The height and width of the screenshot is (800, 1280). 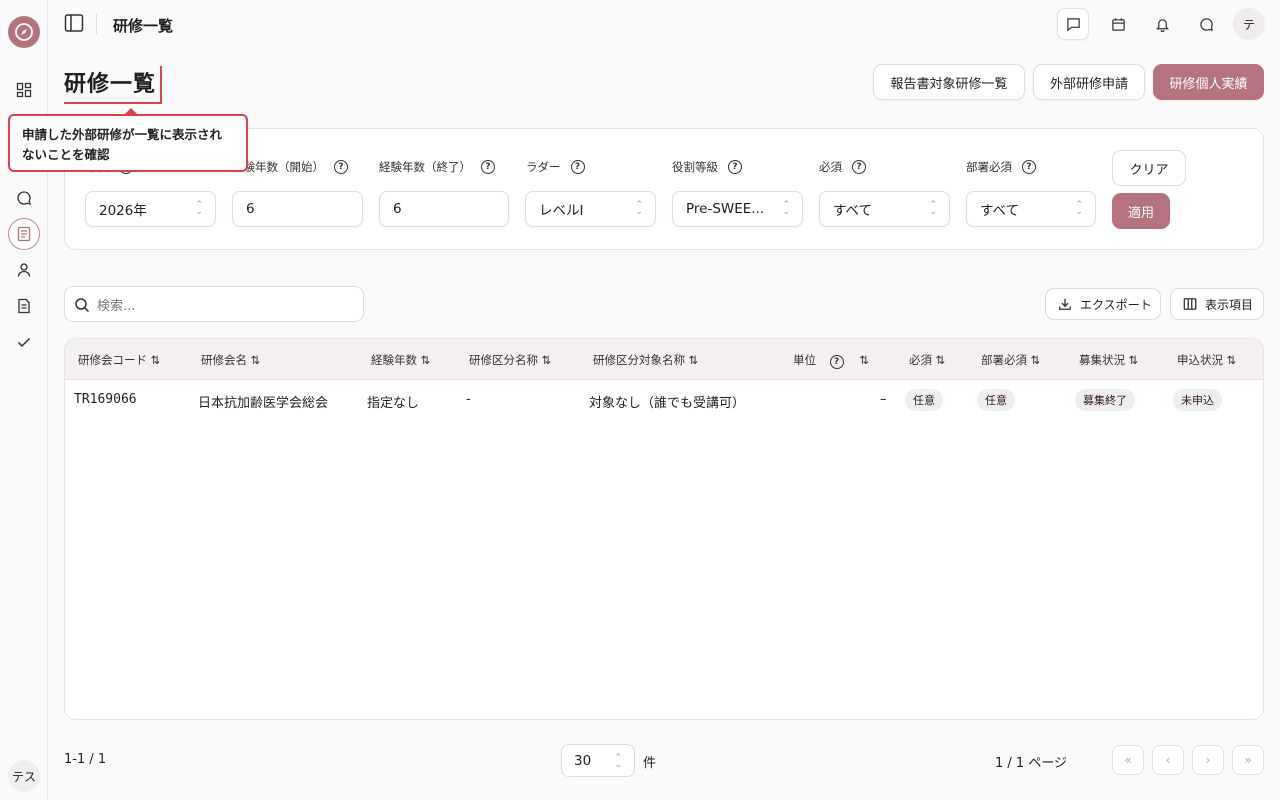 What do you see at coordinates (510, 360) in the screenshot?
I see `col-category: 研修区分名称 ⇅` at bounding box center [510, 360].